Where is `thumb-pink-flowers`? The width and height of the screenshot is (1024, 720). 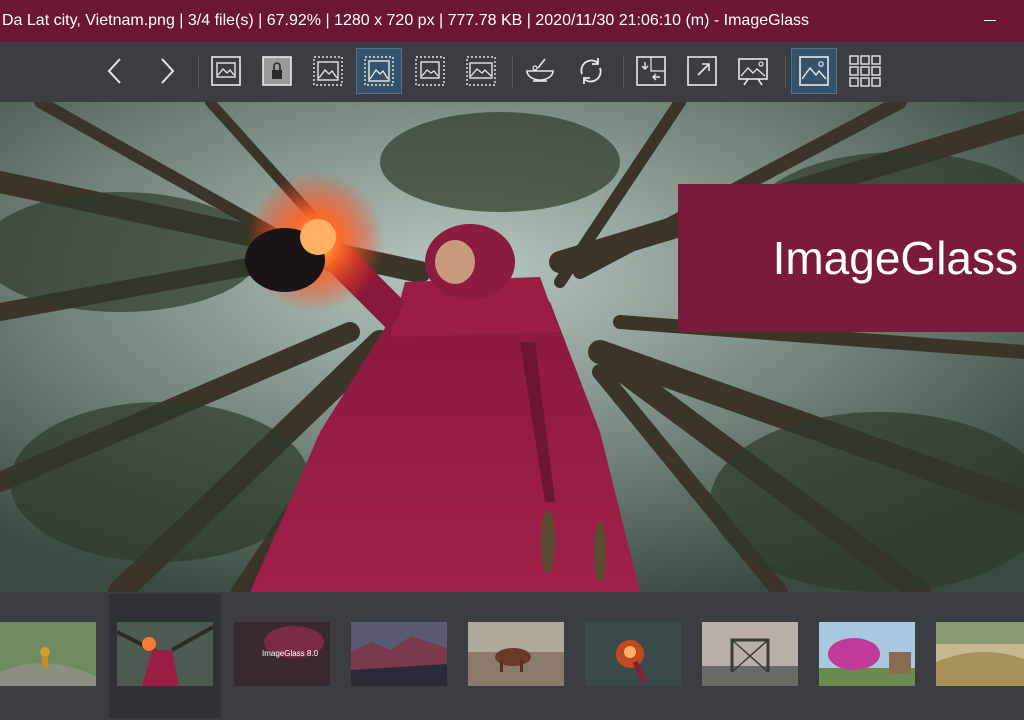
thumb-pink-flowers is located at coordinates (867, 654).